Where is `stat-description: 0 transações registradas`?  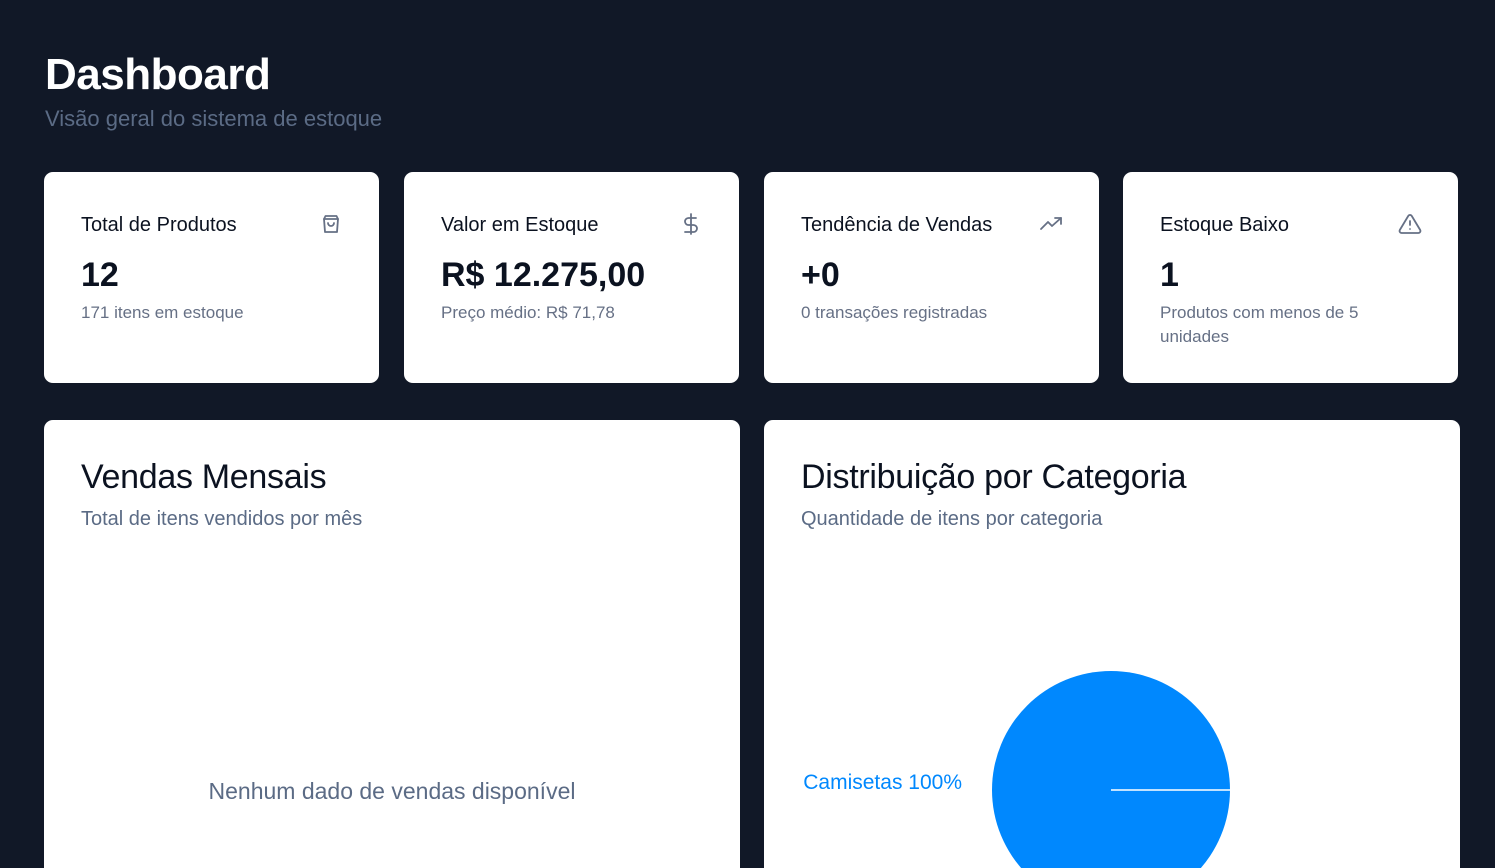
stat-description: 0 transações registradas is located at coordinates (894, 312).